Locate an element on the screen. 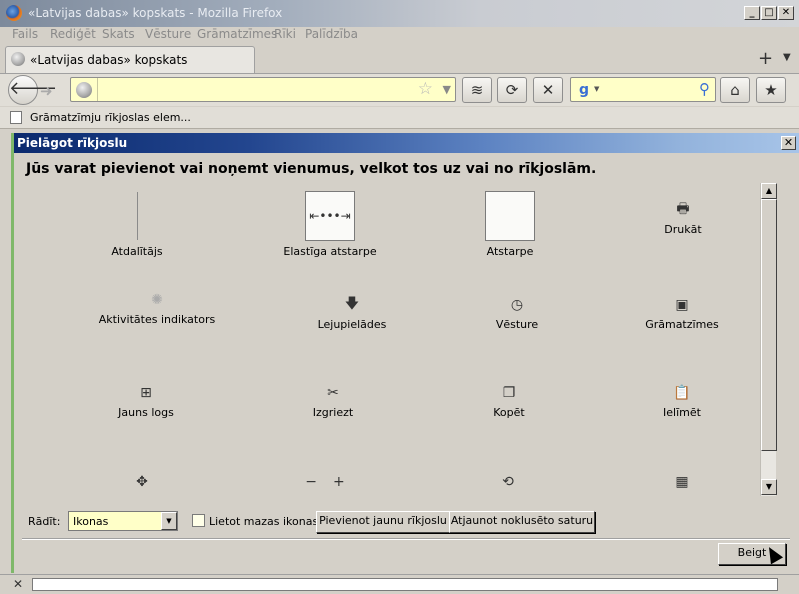 This screenshot has height=594, width=799. urlbar-separator is located at coordinates (97, 89).